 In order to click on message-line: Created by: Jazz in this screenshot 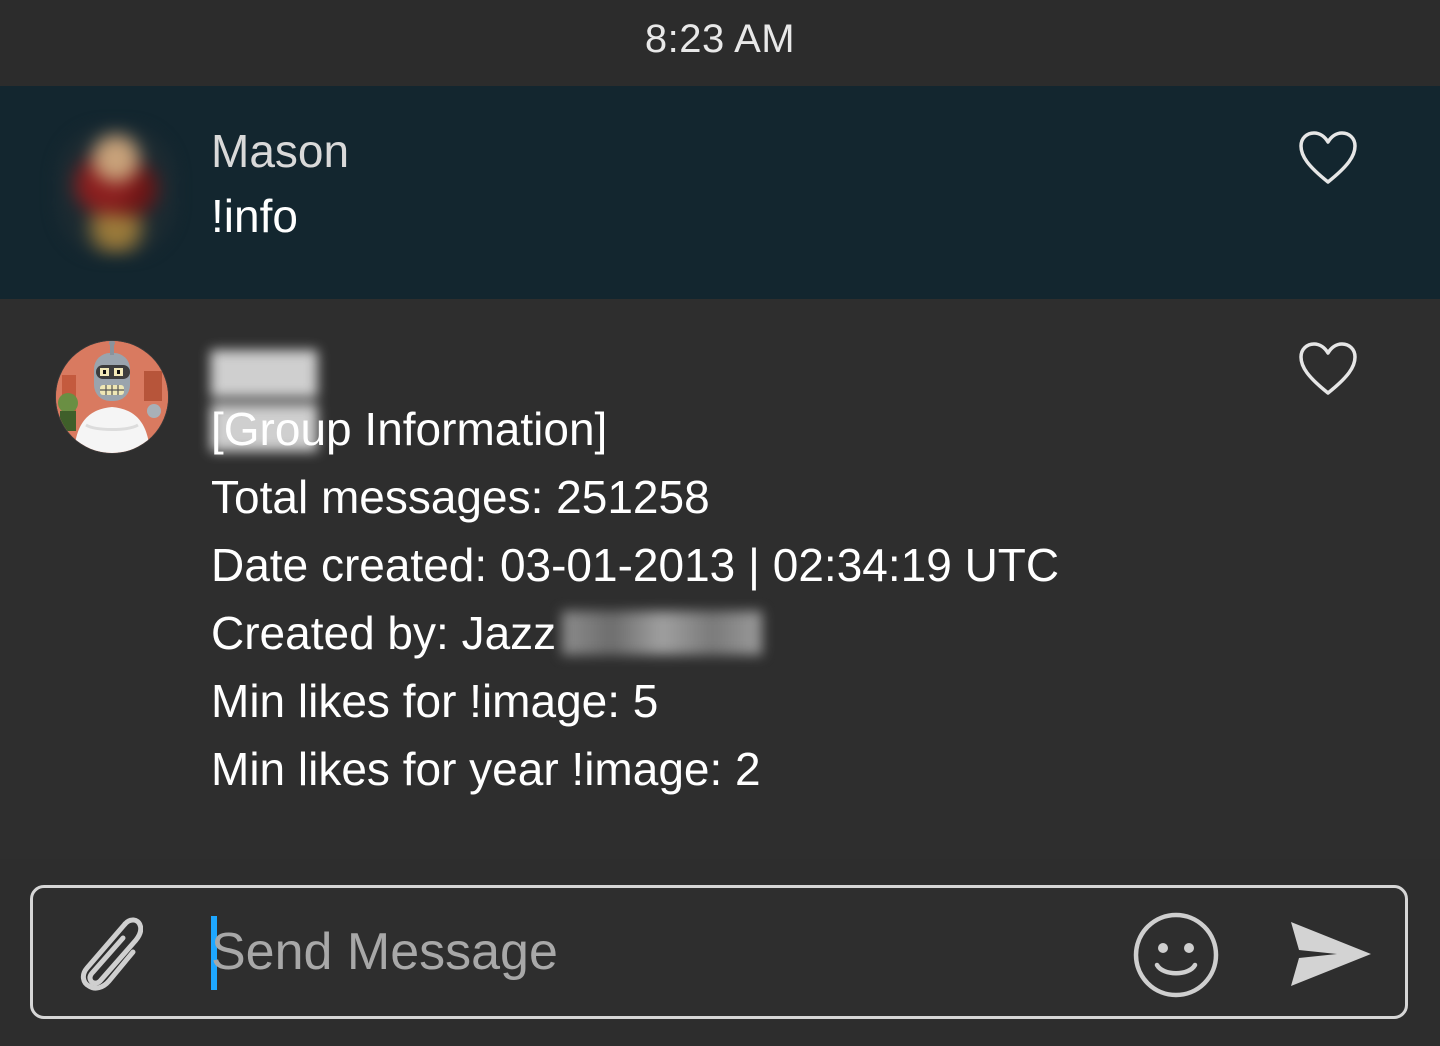, I will do `click(384, 633)`.